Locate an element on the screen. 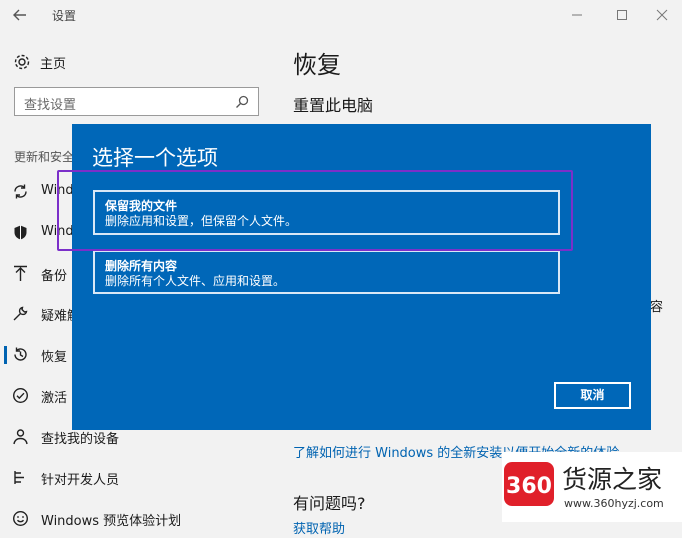  history-icon is located at coordinates (20, 354).